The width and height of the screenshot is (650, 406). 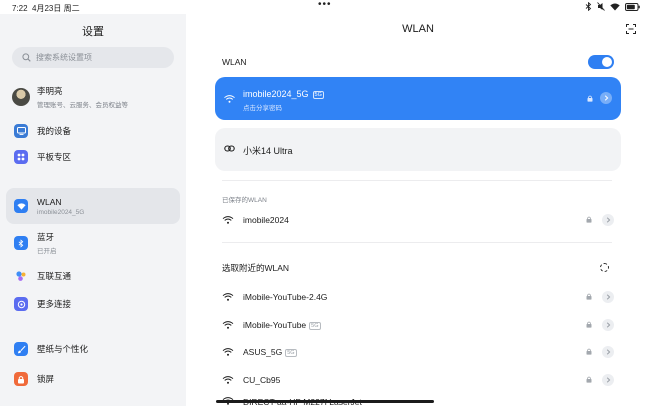 I want to click on nearby-network: iMobile-YouTube 5G, so click(x=418, y=325).